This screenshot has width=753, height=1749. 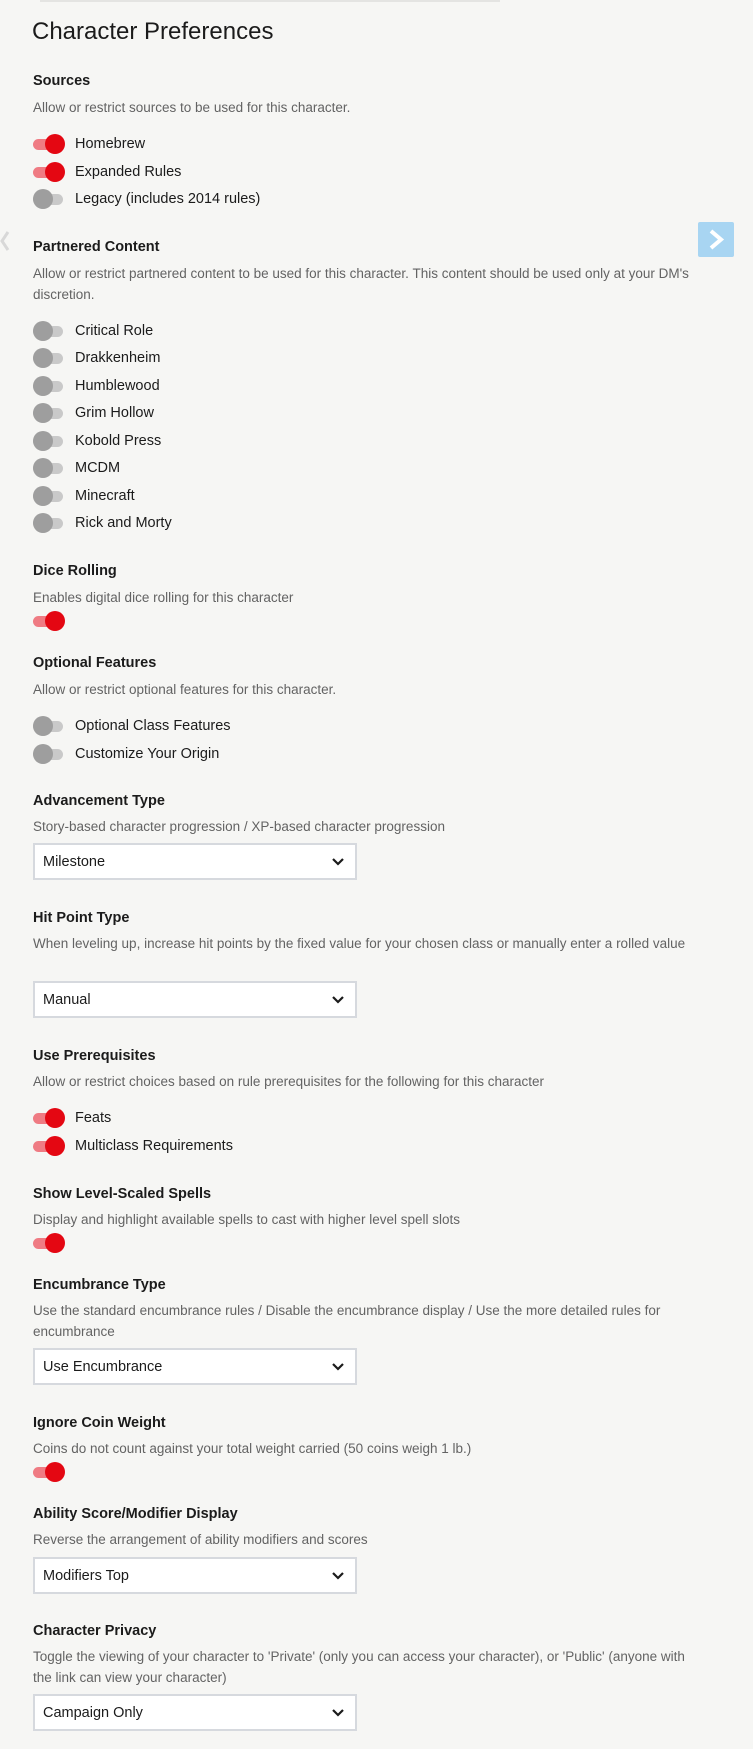 I want to click on select-value: Campaign Only, so click(x=93, y=1712).